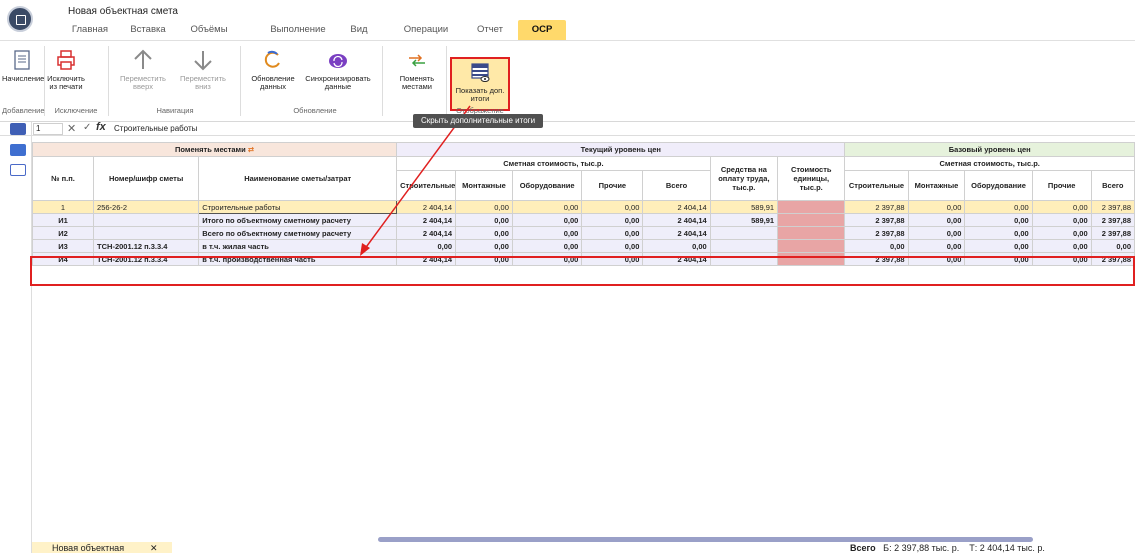  What do you see at coordinates (876, 246) in the screenshot?
I see `table-cell-b1: 0,00` at bounding box center [876, 246].